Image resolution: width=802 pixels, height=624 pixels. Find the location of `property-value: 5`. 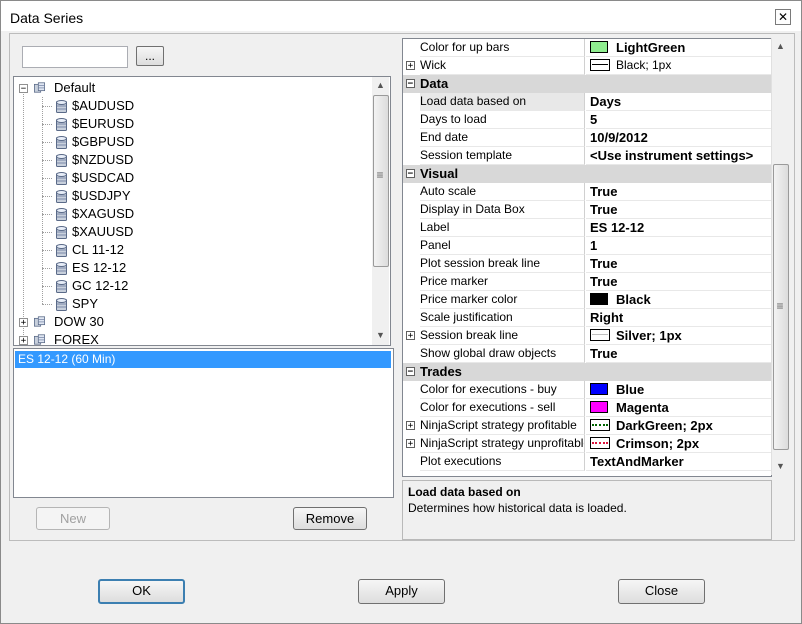

property-value: 5 is located at coordinates (678, 120).